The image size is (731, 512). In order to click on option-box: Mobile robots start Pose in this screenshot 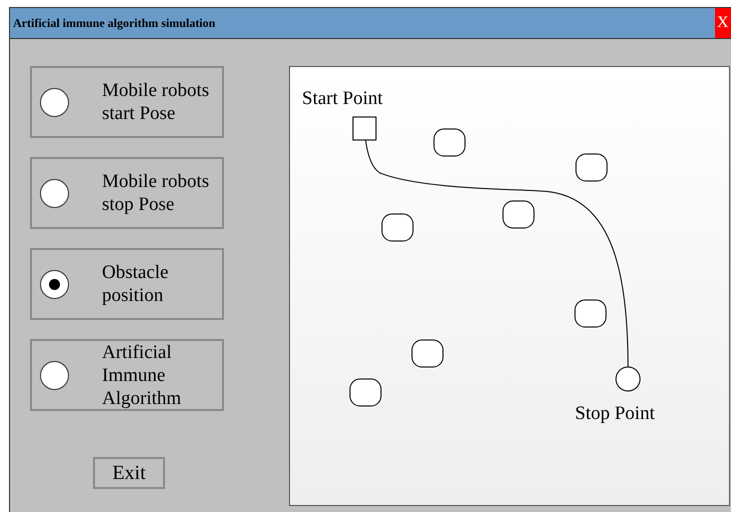, I will do `click(127, 102)`.